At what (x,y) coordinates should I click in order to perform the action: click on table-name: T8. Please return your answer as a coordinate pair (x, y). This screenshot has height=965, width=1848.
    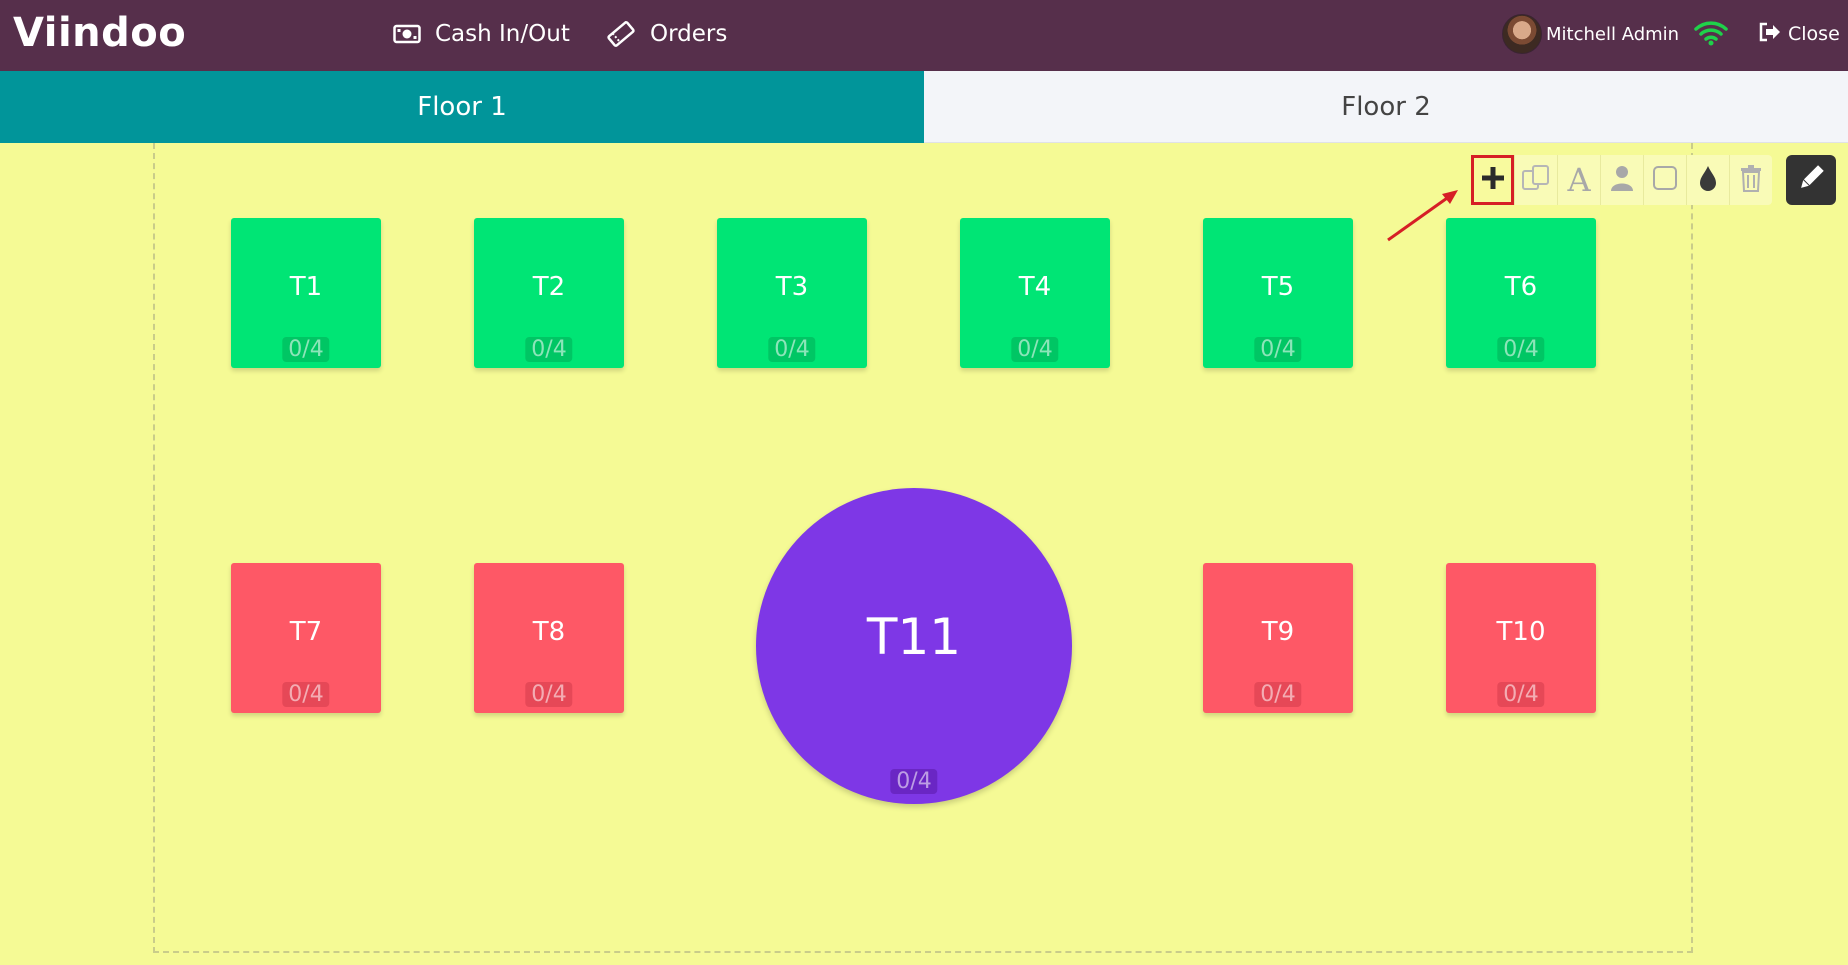
    Looking at the image, I should click on (549, 632).